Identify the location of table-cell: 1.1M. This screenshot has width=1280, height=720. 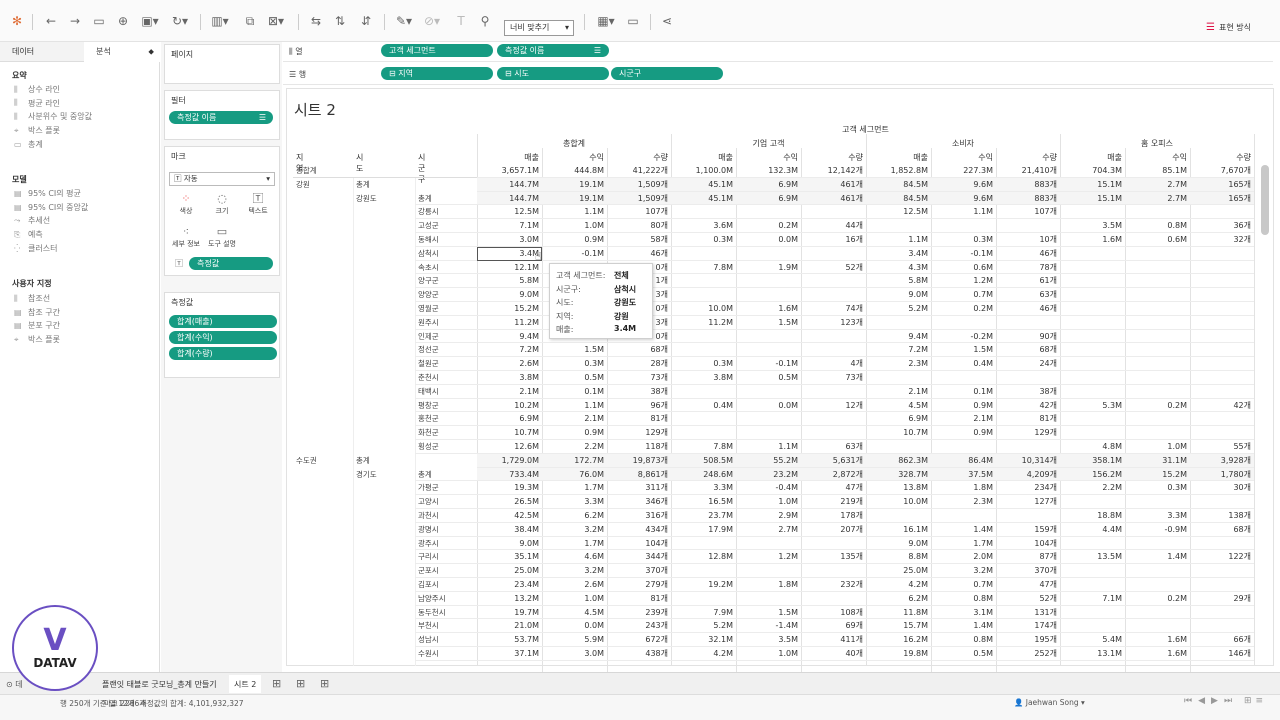
(963, 212).